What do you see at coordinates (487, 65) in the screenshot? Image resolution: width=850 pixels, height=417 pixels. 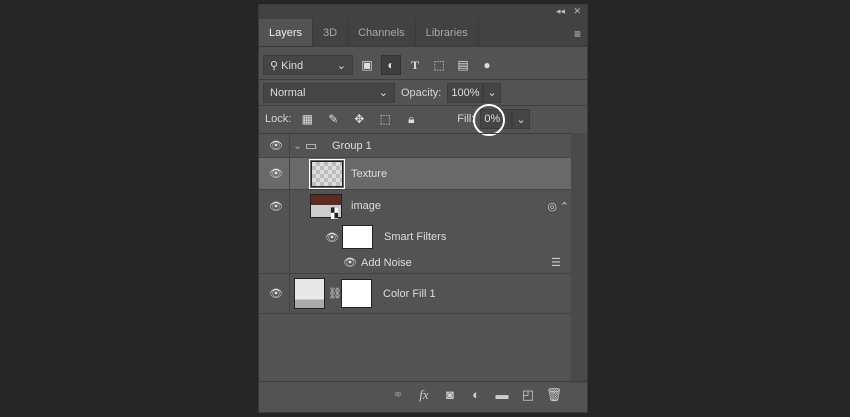 I see `filter-toggle-icon: ●` at bounding box center [487, 65].